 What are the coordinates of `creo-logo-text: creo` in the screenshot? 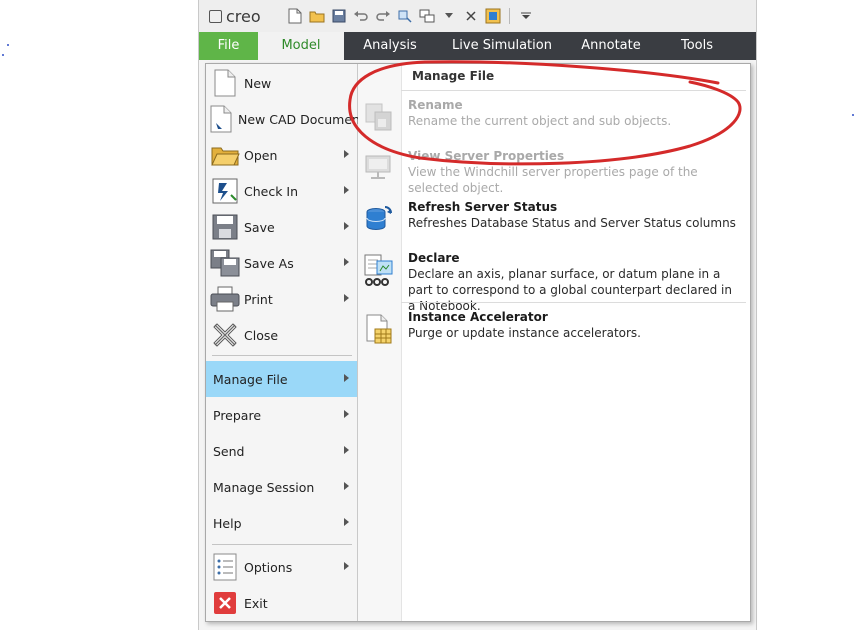 It's located at (243, 16).